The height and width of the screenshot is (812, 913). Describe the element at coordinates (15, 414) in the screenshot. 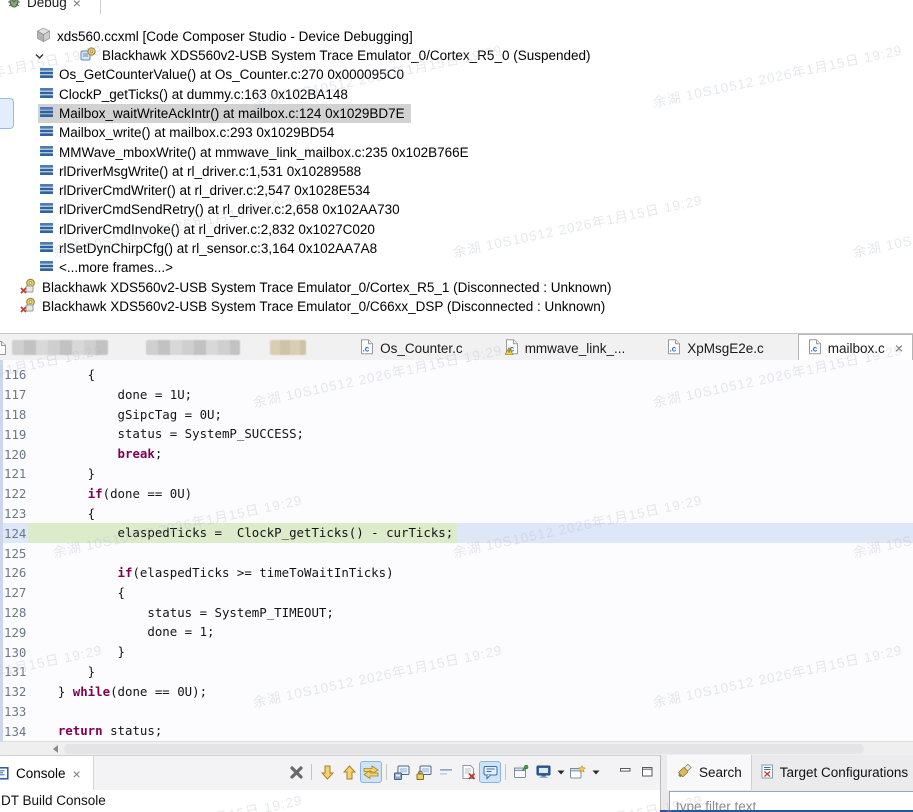

I see `line-number: 118` at that location.